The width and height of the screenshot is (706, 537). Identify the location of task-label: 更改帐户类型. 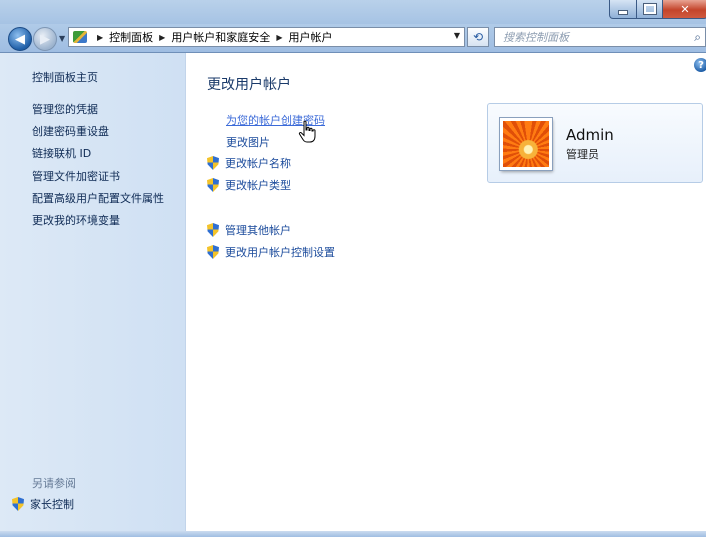
(258, 185).